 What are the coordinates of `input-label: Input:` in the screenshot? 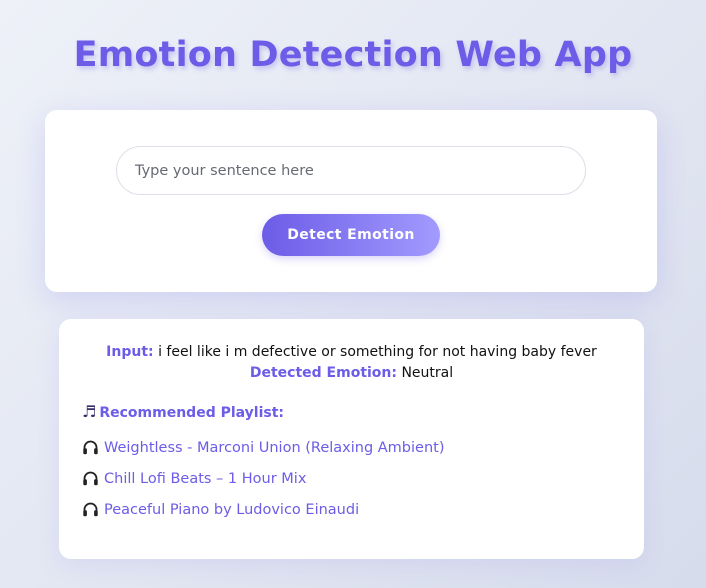 It's located at (130, 352).